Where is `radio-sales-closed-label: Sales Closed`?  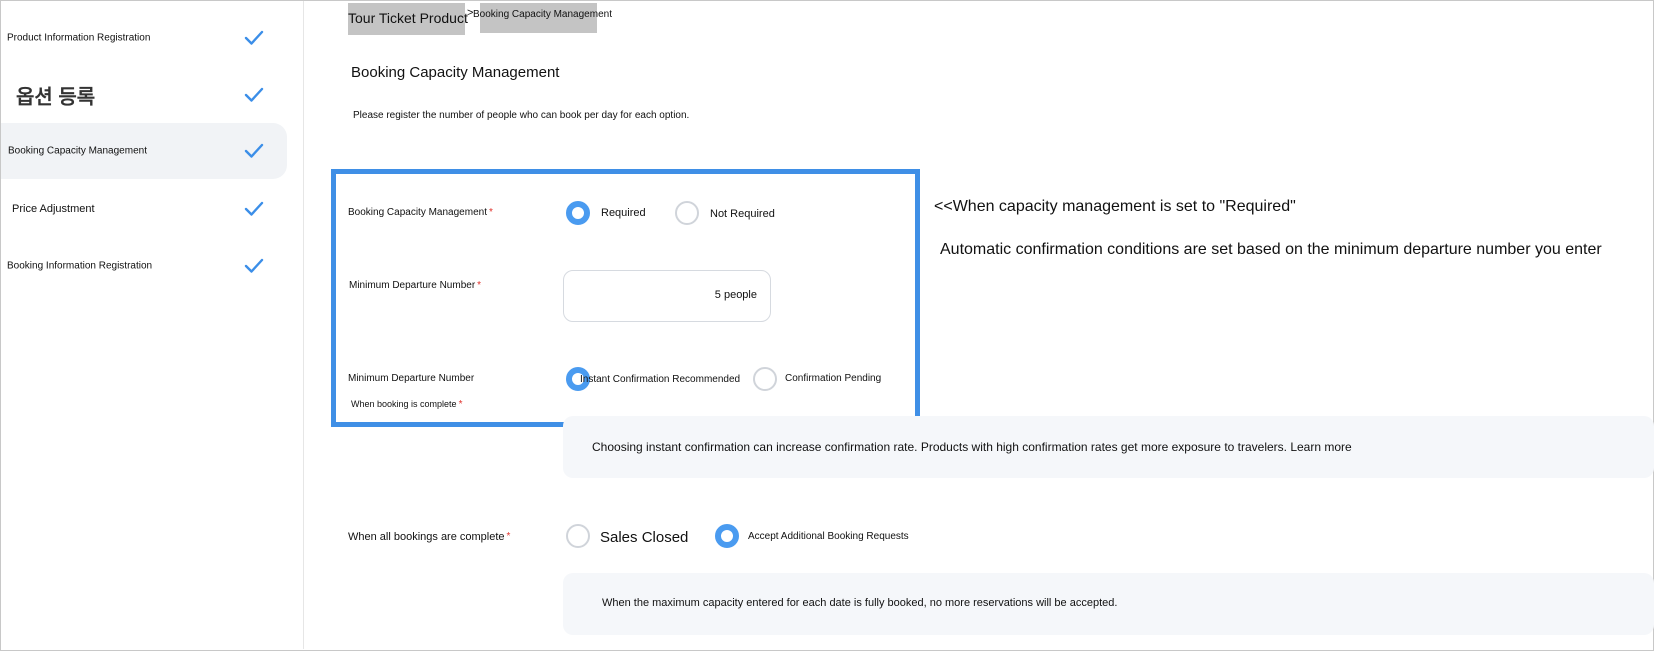 radio-sales-closed-label: Sales Closed is located at coordinates (644, 537).